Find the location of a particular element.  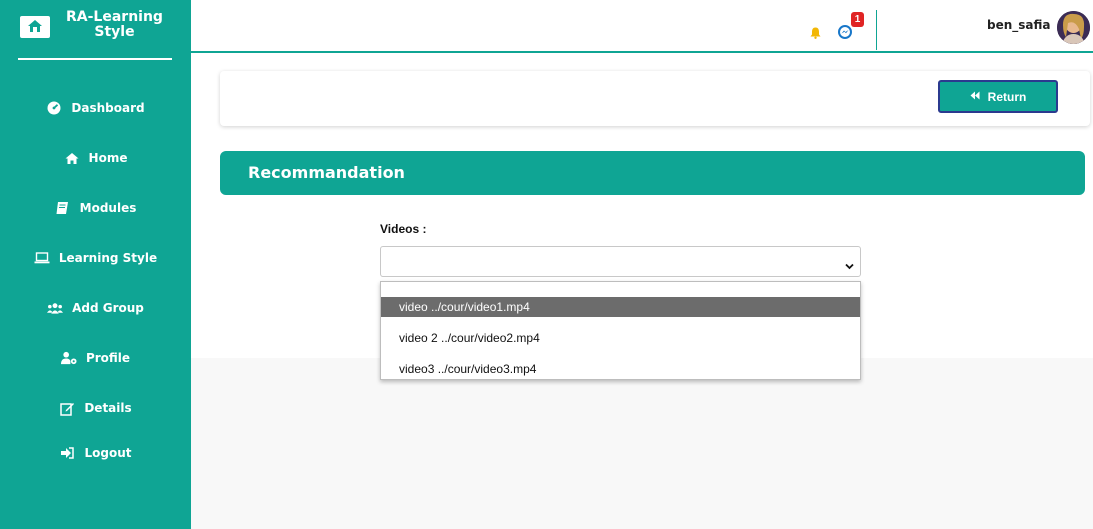

brand-line-1: RA-Learning is located at coordinates (114, 17).